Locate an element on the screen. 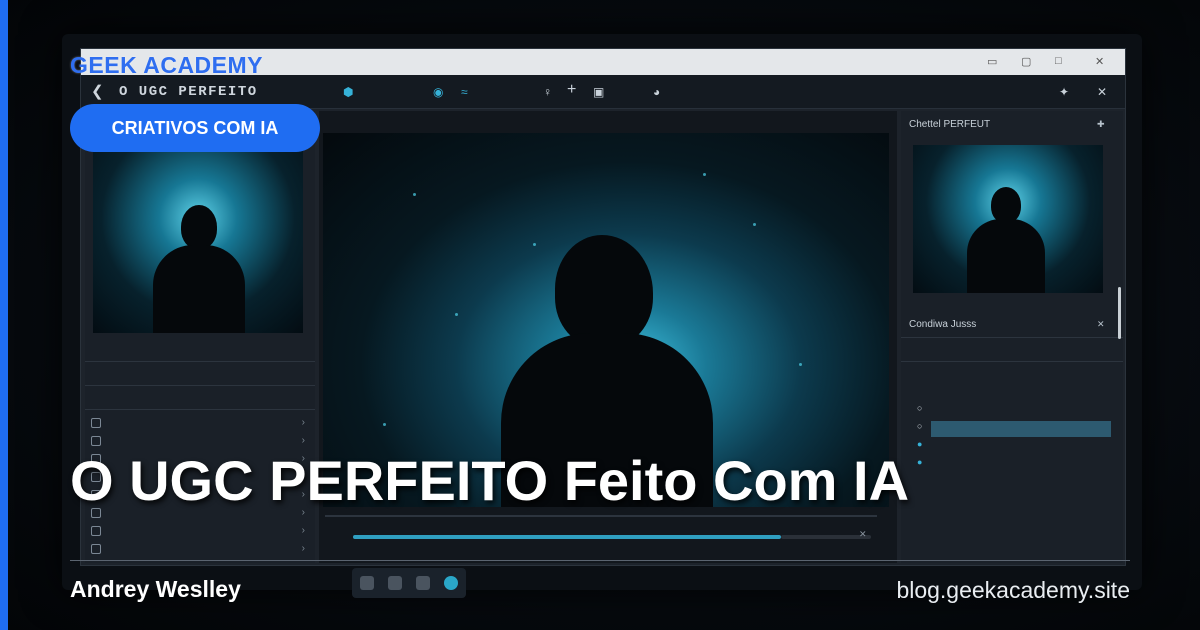 This screenshot has height=630, width=1200. accent-bar is located at coordinates (4, 315).